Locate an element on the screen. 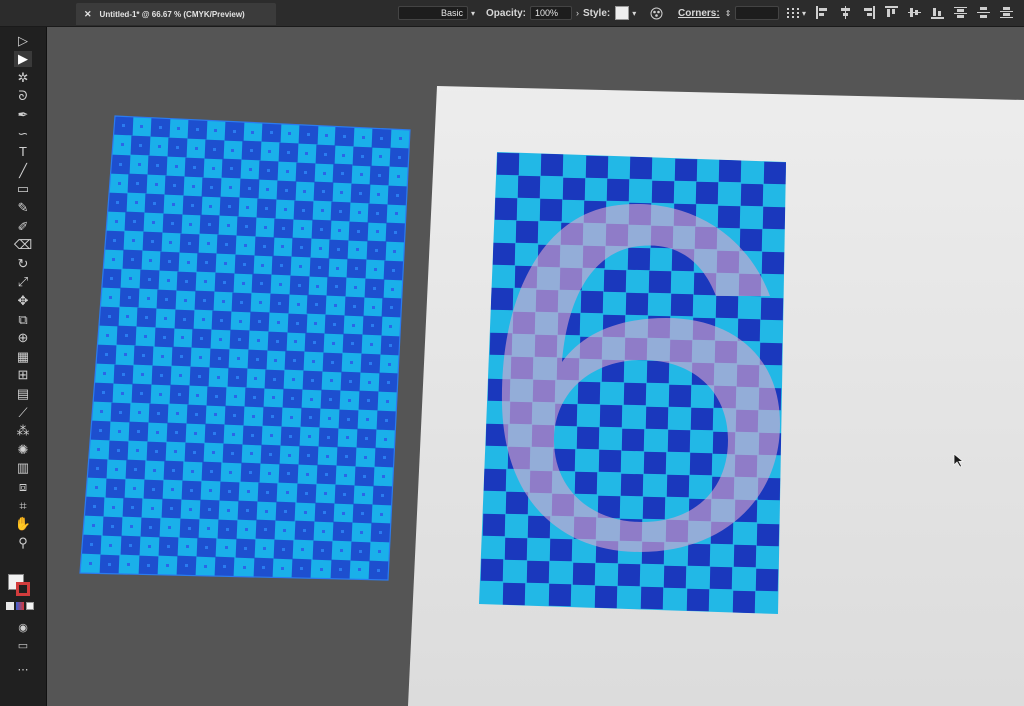 The width and height of the screenshot is (1024, 706). brush-preset-group: Basic ▾ is located at coordinates (436, 13).